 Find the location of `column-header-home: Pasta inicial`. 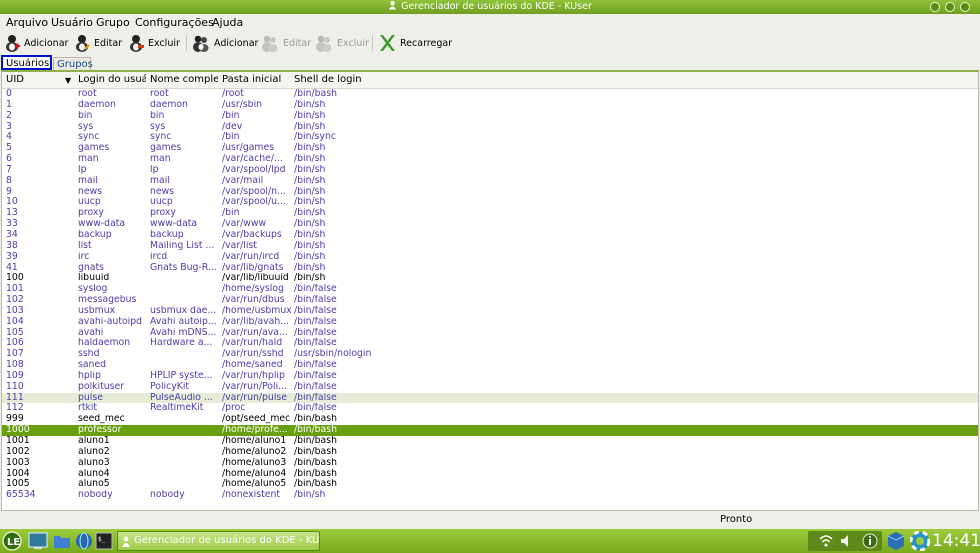

column-header-home: Pasta inicial is located at coordinates (257, 79).